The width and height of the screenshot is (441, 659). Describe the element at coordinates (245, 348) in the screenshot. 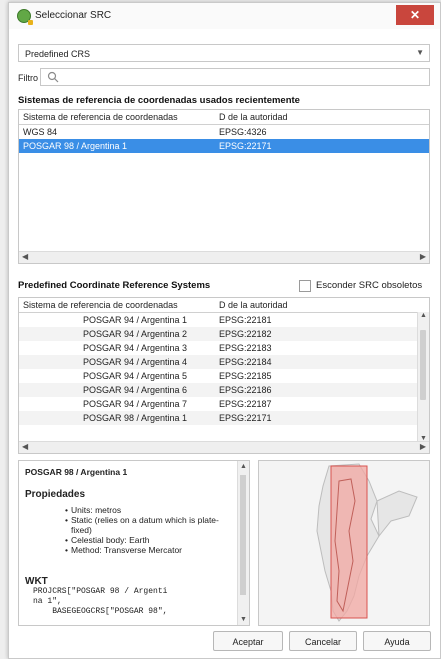

I see `authority-id-cell: EPSG:22183` at that location.